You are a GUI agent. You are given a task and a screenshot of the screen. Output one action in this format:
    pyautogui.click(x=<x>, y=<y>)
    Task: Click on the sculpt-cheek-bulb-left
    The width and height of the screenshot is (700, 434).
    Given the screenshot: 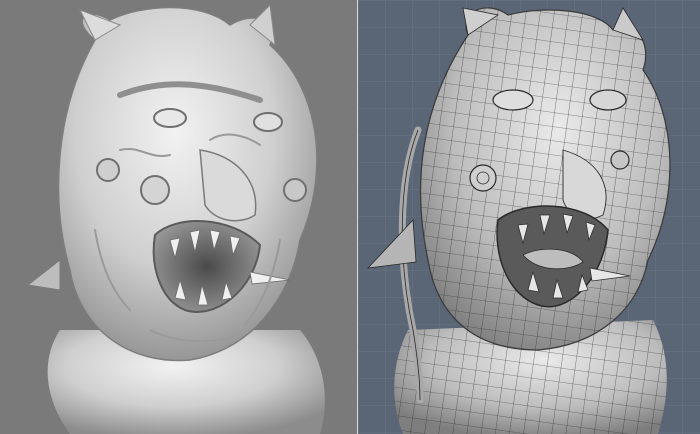 What is the action you would take?
    pyautogui.click(x=155, y=190)
    